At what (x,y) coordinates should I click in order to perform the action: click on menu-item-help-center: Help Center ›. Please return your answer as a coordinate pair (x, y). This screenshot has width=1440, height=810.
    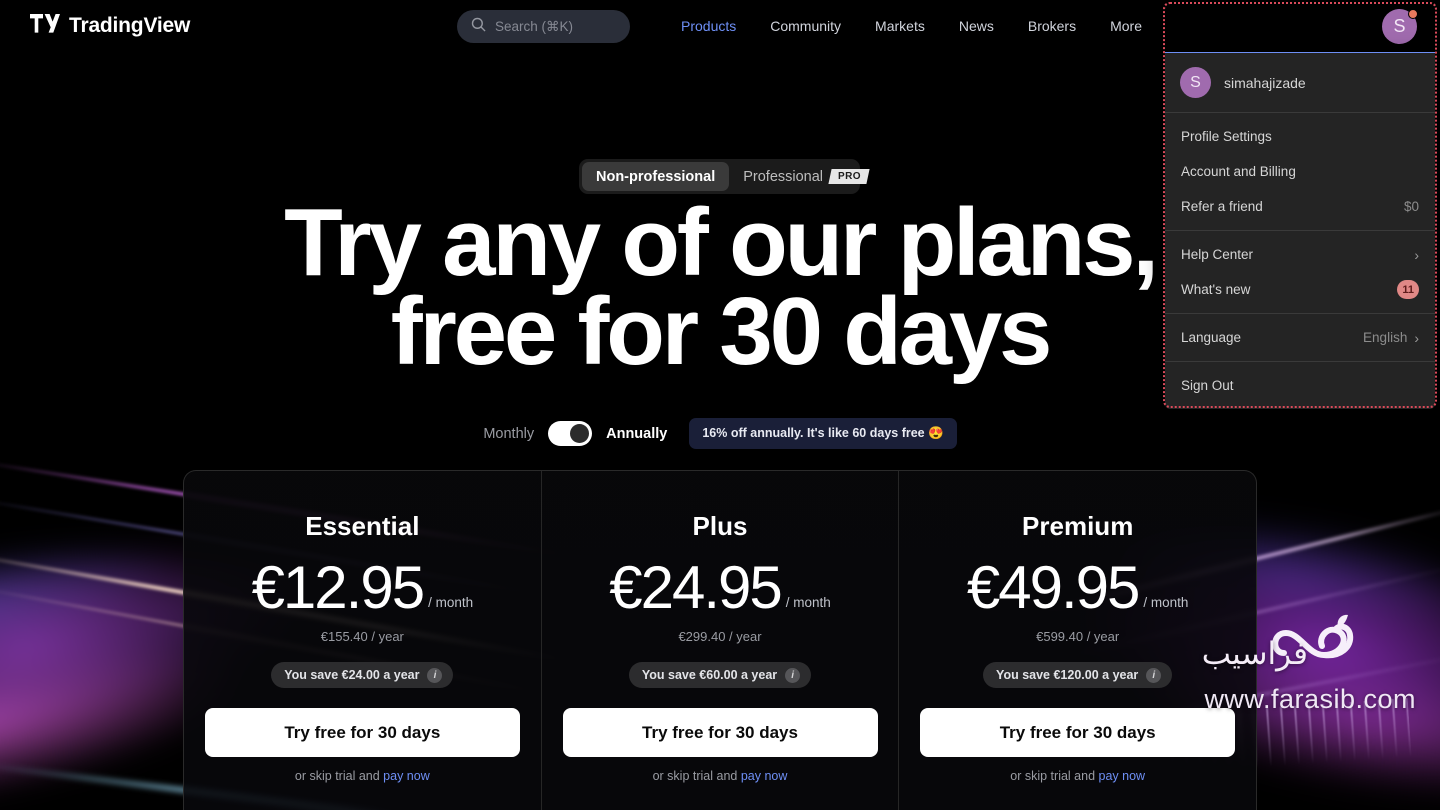
    Looking at the image, I should click on (1300, 254).